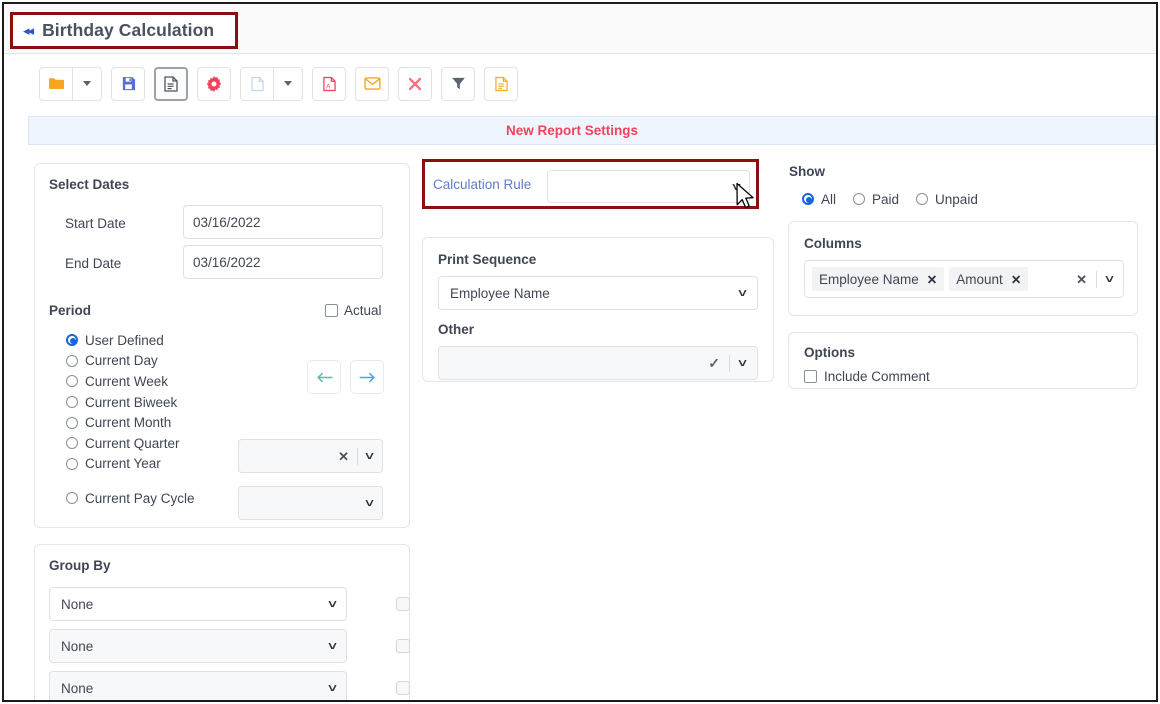 The height and width of the screenshot is (704, 1160). I want to click on previous-period-button, so click(324, 377).